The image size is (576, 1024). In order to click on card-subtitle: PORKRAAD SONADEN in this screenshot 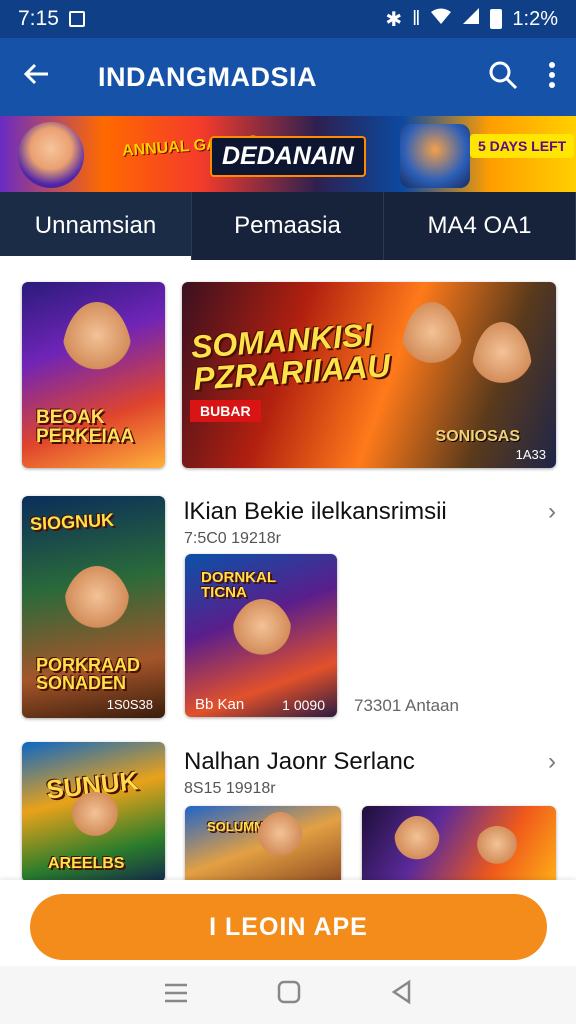, I will do `click(88, 674)`.